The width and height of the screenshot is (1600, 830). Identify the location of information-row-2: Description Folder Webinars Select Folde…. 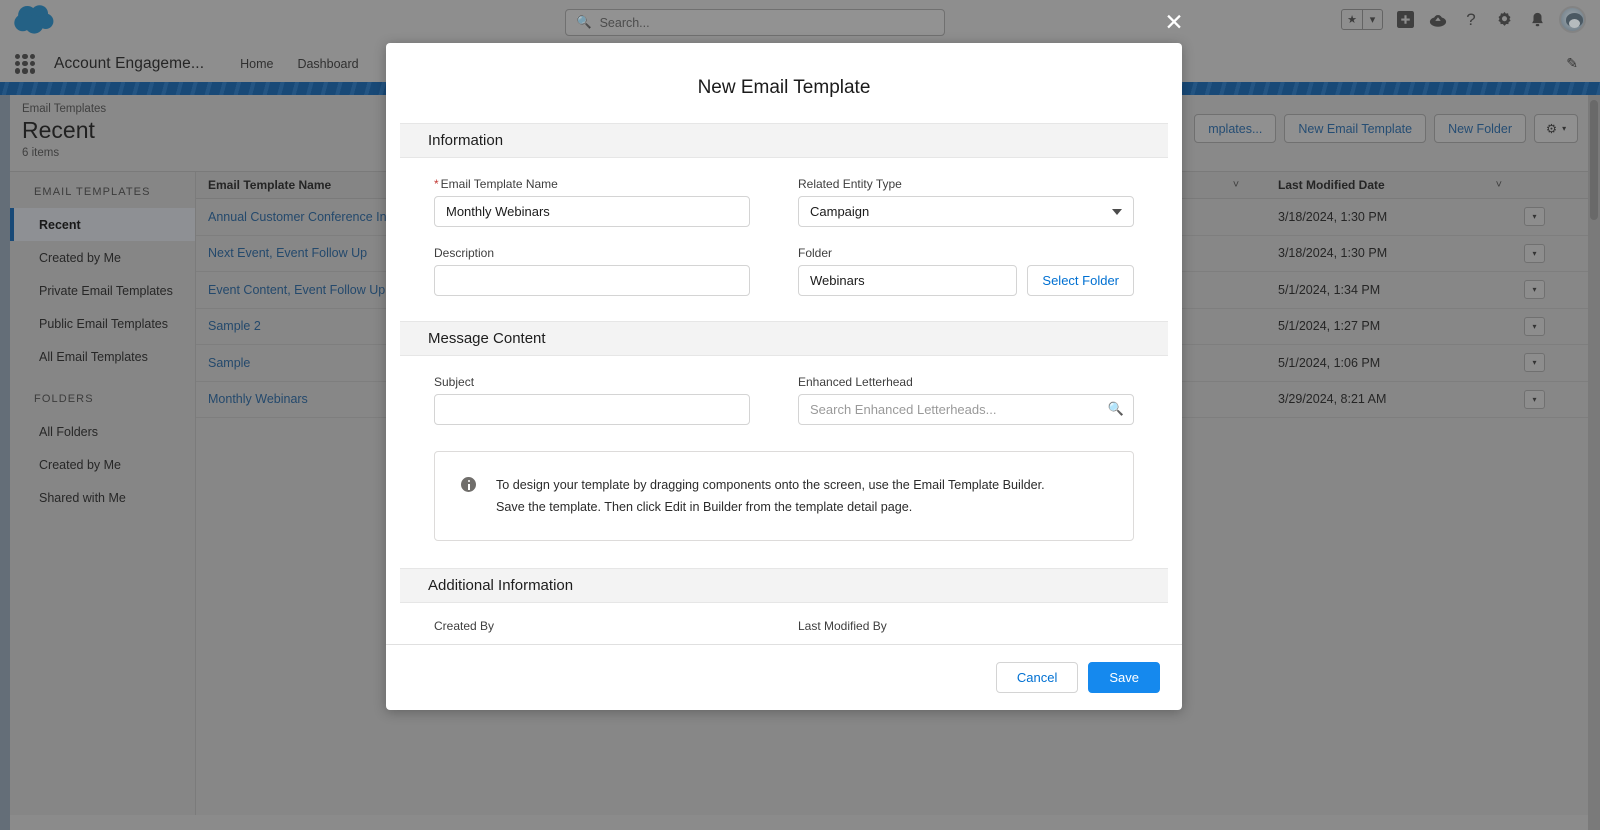
(784, 261).